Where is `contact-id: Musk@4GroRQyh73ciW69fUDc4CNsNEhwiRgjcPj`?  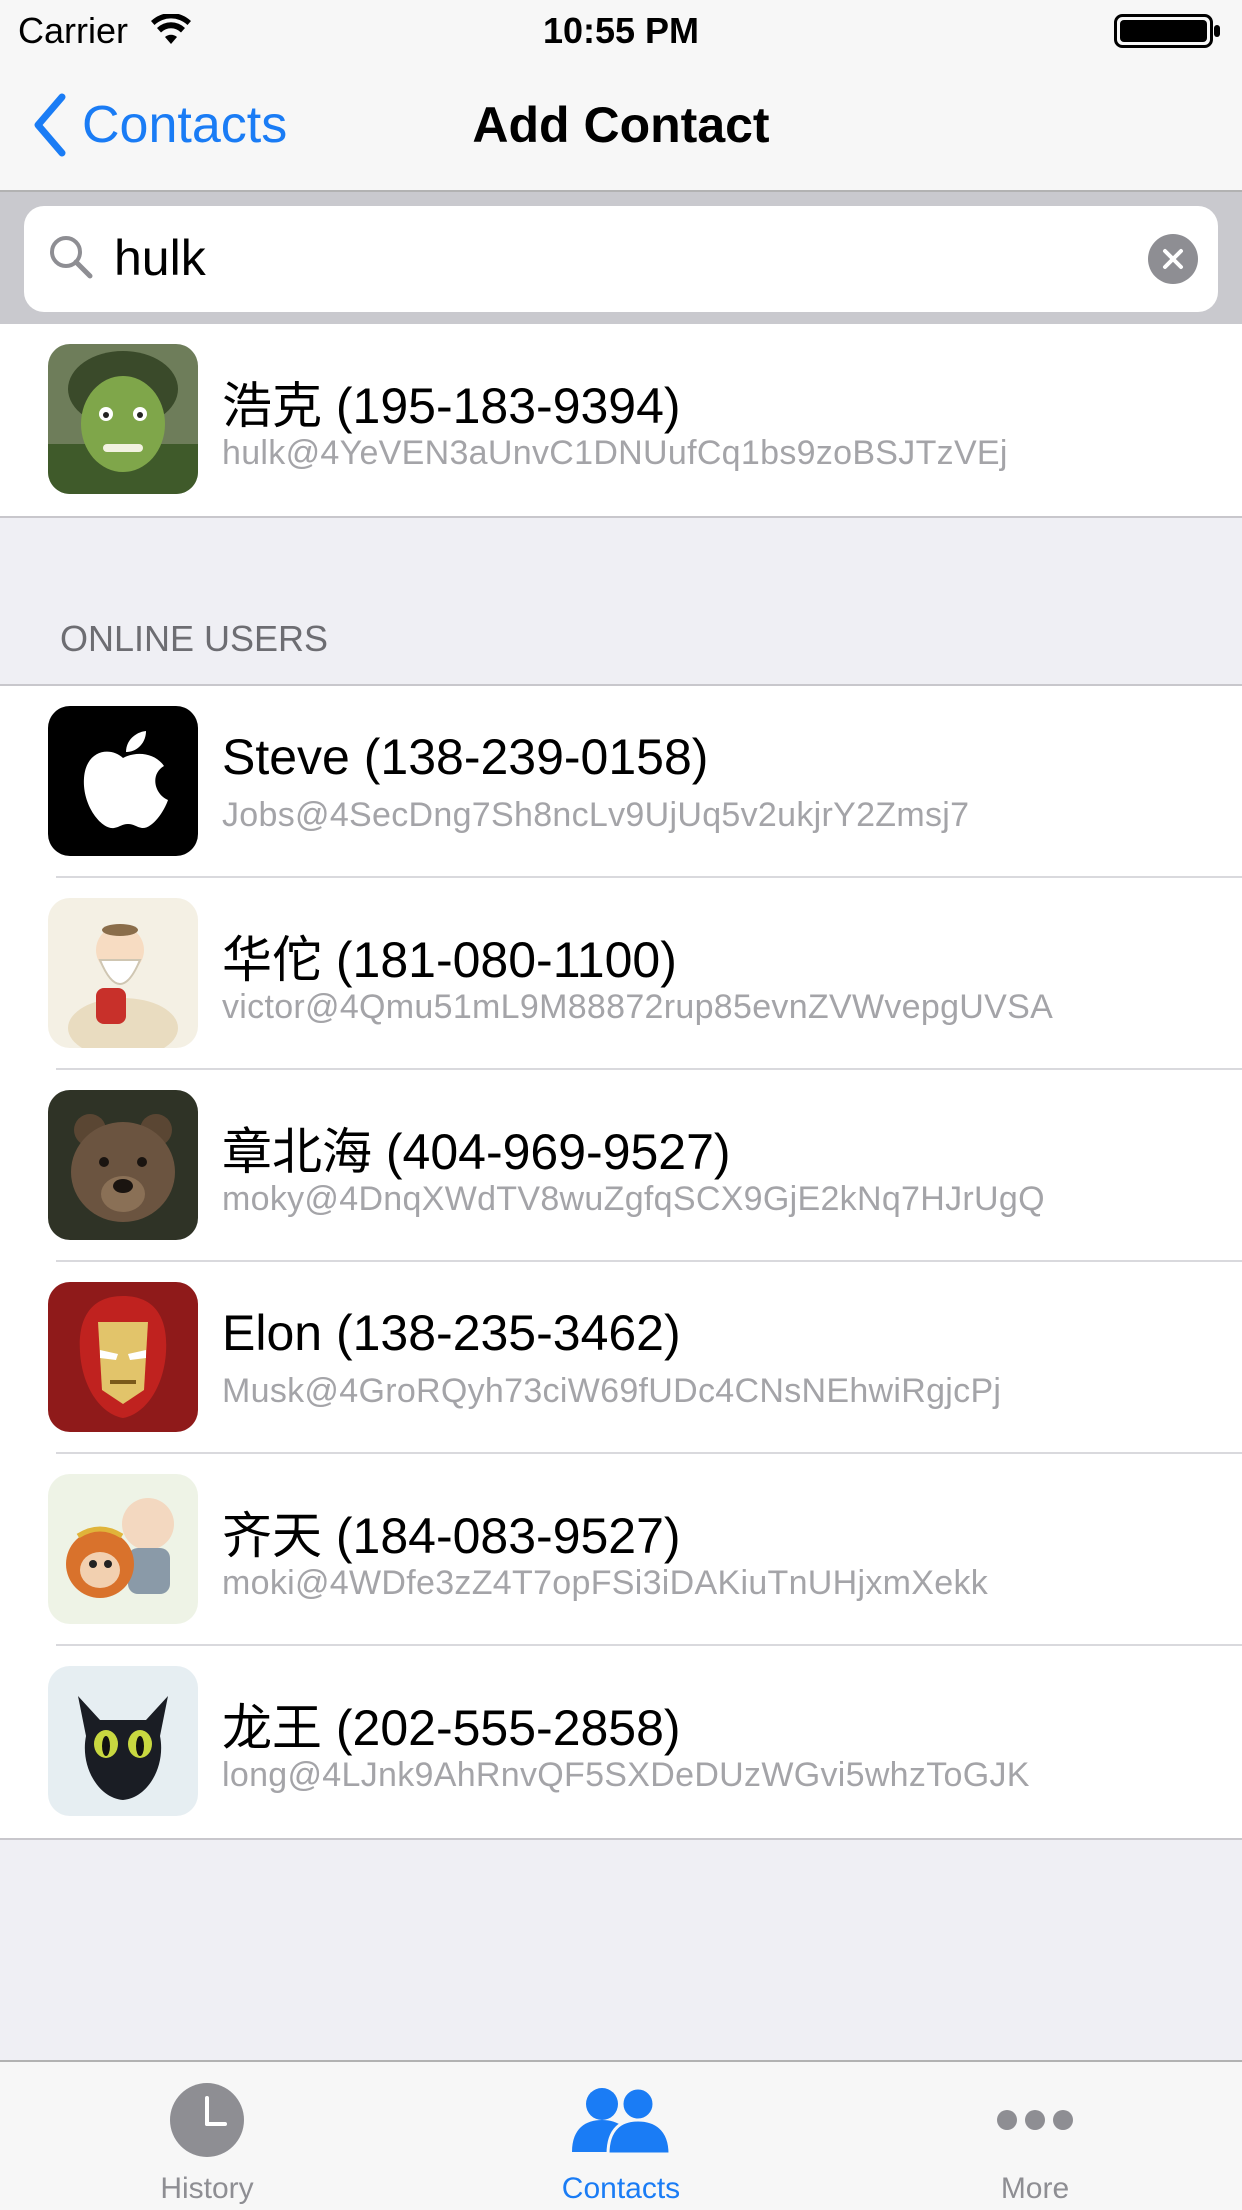
contact-id: Musk@4GroRQyh73ciW69fUDc4CNsNEhwiRgjcPj is located at coordinates (612, 1391).